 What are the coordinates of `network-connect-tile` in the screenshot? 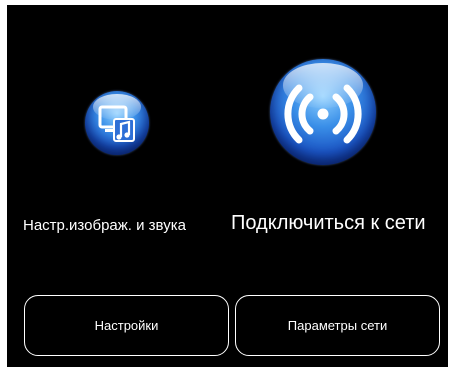 It's located at (325, 115).